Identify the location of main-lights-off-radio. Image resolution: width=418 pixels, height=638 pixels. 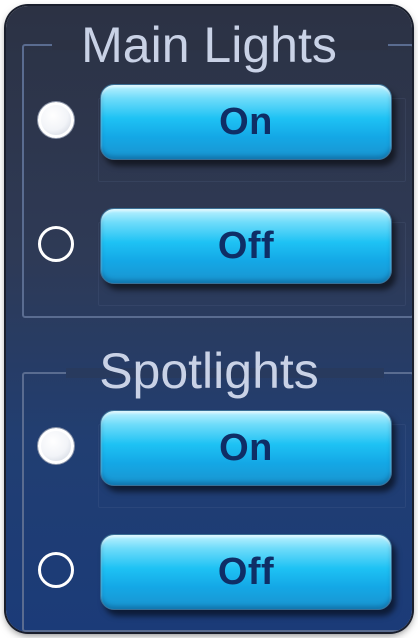
(56, 244).